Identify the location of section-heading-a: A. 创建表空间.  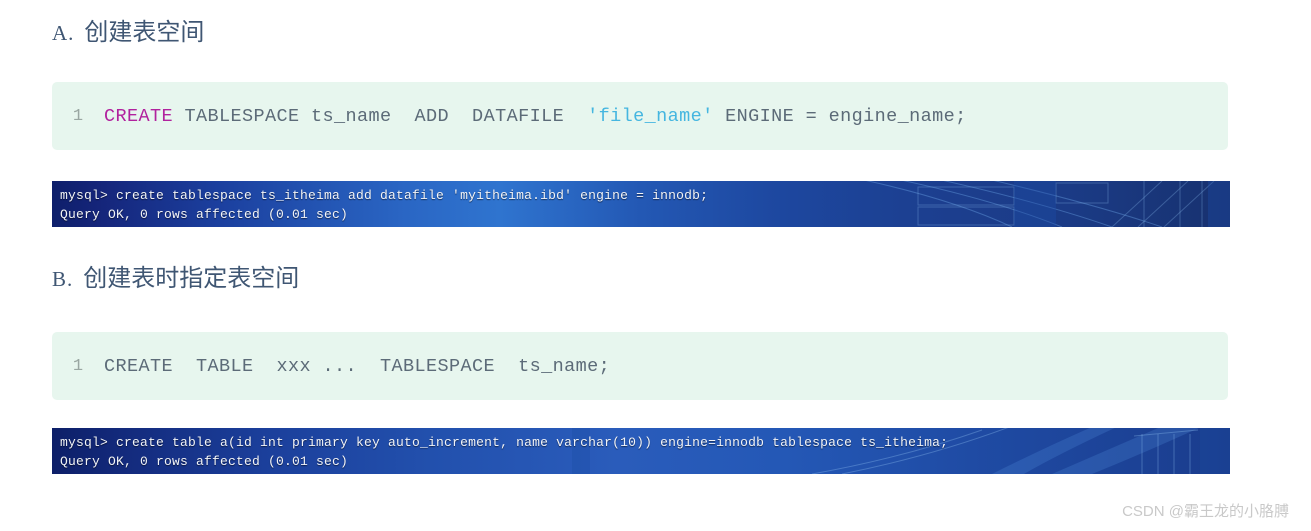
(128, 29).